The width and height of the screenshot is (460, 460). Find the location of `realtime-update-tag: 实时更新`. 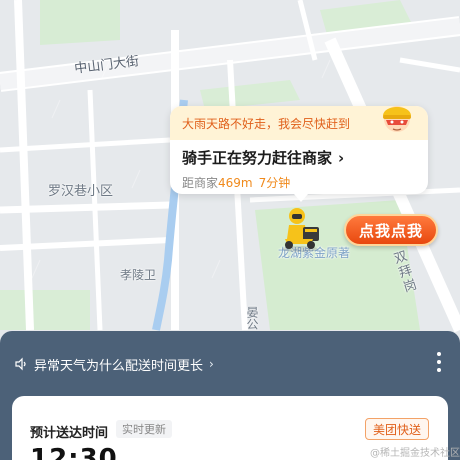

realtime-update-tag: 实时更新 is located at coordinates (144, 429).